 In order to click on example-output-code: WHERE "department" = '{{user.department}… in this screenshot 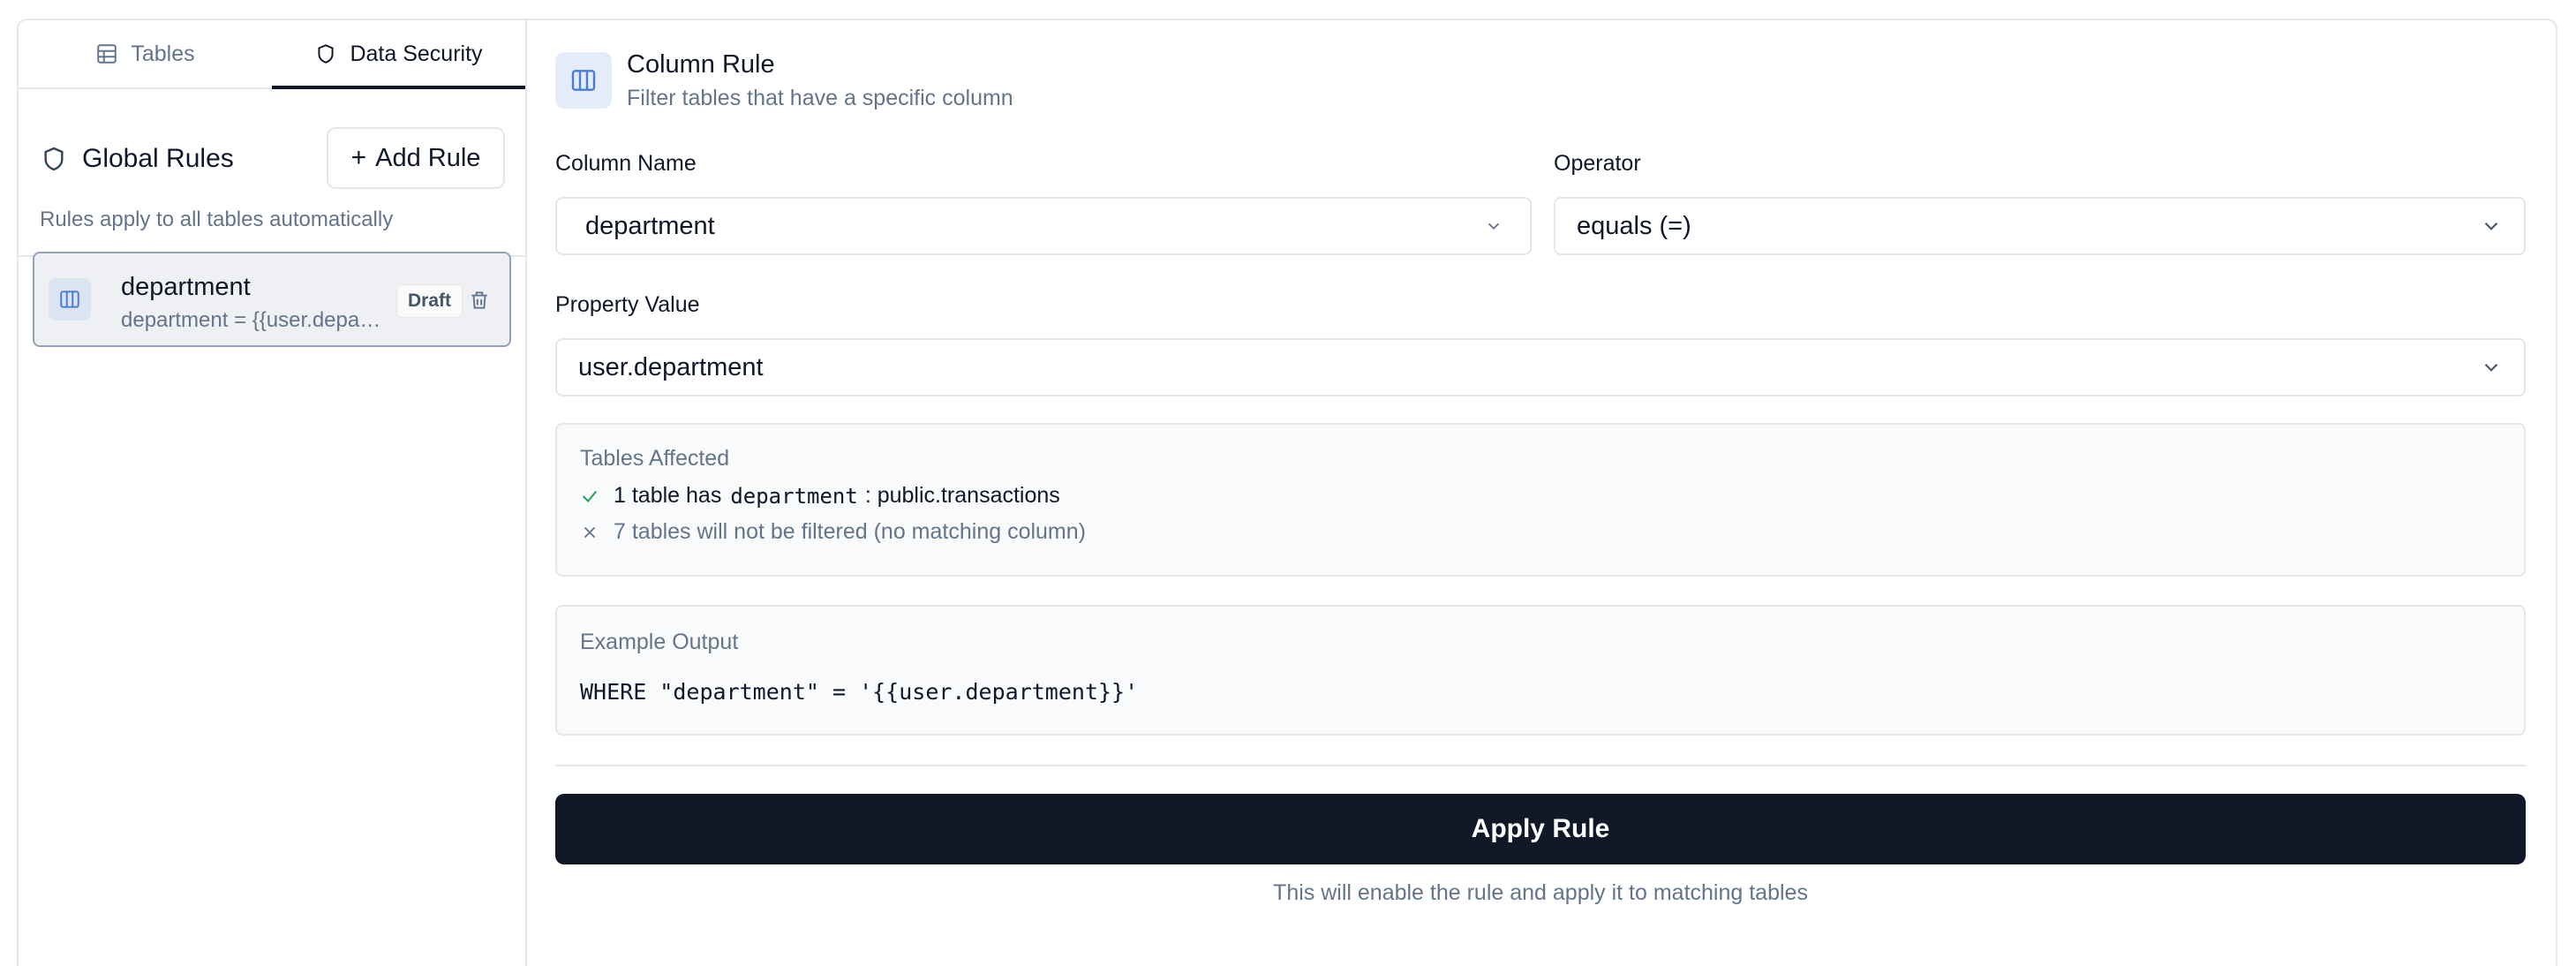, I will do `click(860, 692)`.